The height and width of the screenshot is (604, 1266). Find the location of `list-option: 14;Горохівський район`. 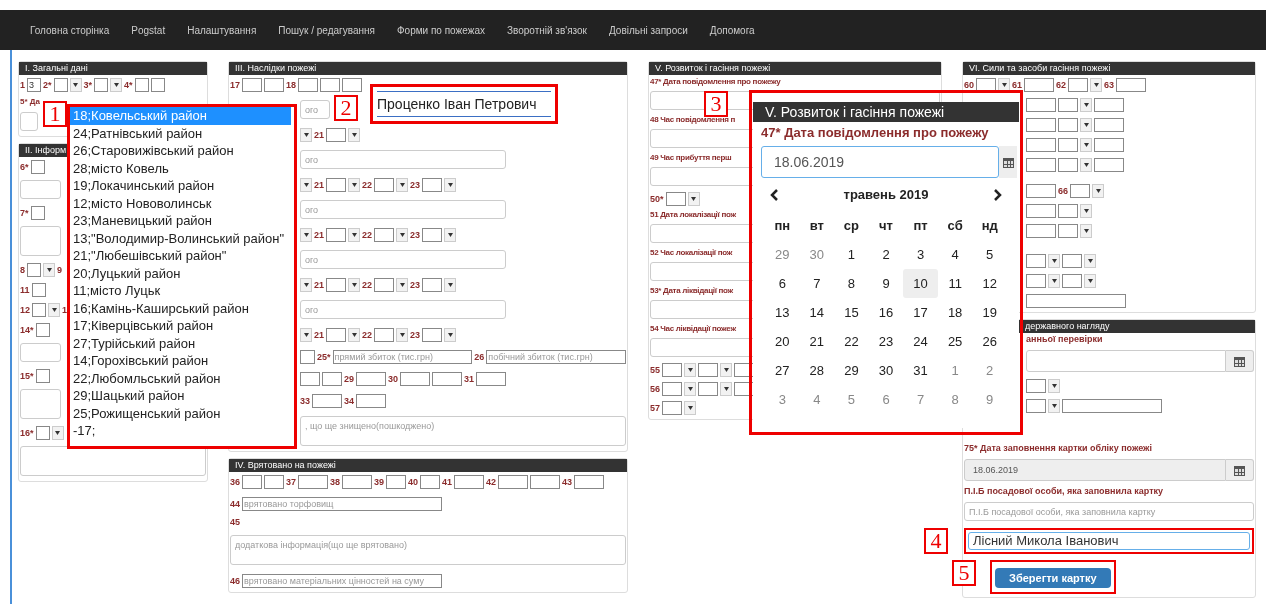

list-option: 14;Горохівський район is located at coordinates (180, 361).